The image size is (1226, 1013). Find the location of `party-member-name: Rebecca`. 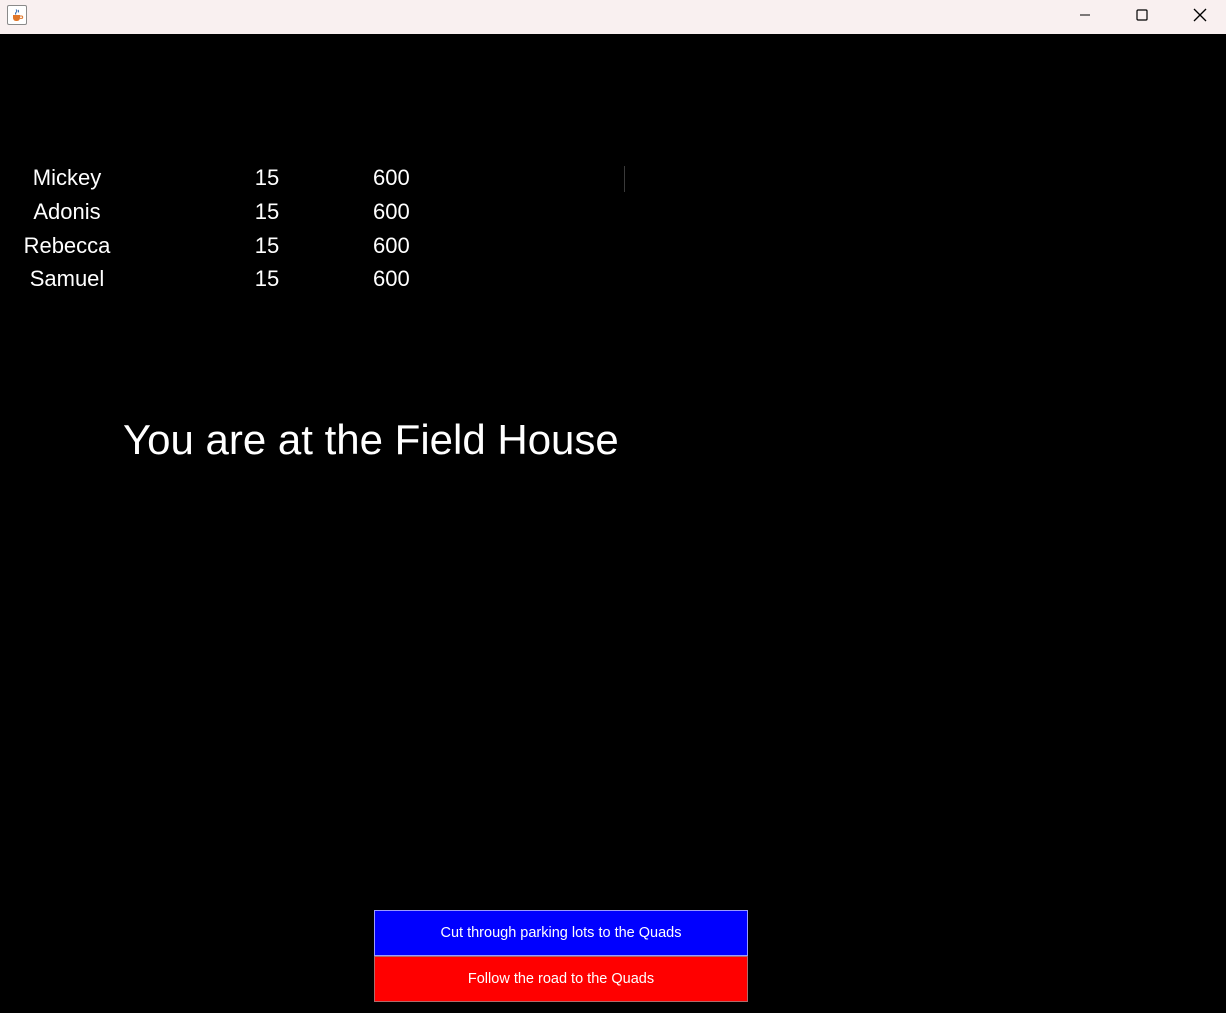

party-member-name: Rebecca is located at coordinates (67, 245).